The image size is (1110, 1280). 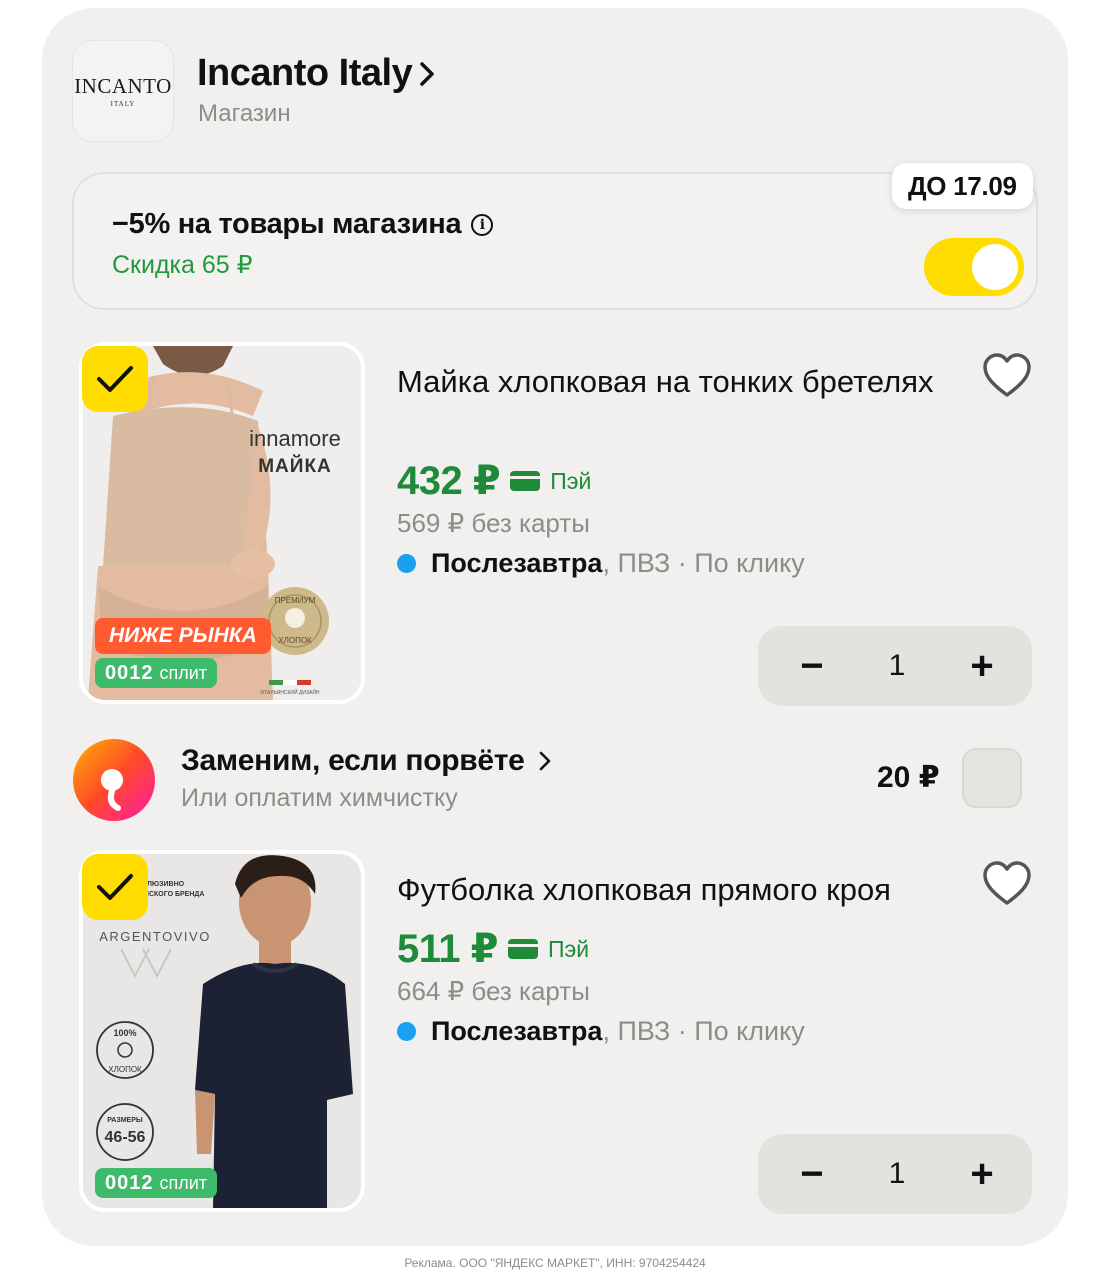 I want to click on insurance-title-link: Заменим, если порвёте, so click(x=366, y=761).